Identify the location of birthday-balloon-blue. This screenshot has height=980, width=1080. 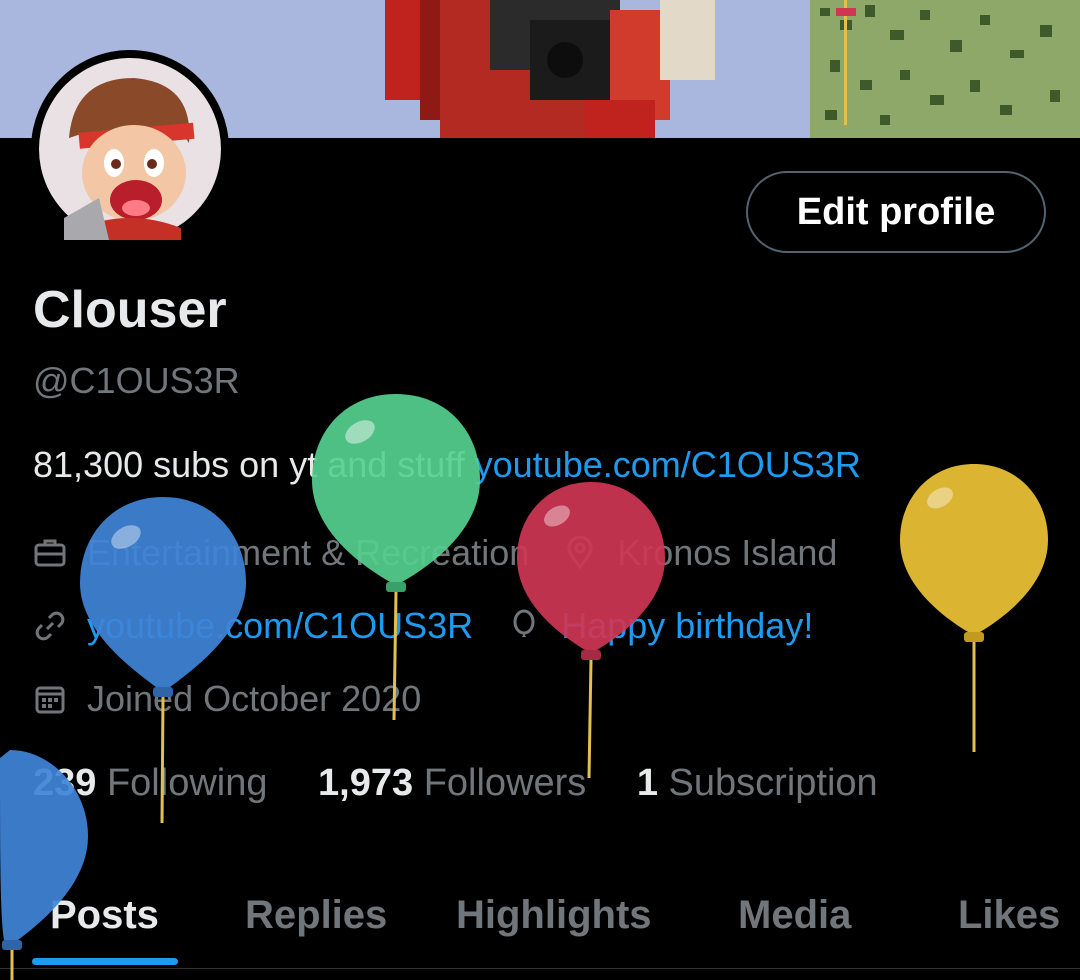
(163, 660).